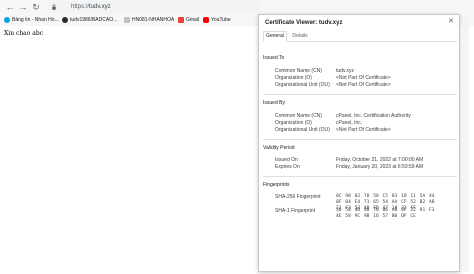 The height and width of the screenshot is (274, 474). What do you see at coordinates (287, 167) in the screenshot?
I see `expires-on-label: Expires On` at bounding box center [287, 167].